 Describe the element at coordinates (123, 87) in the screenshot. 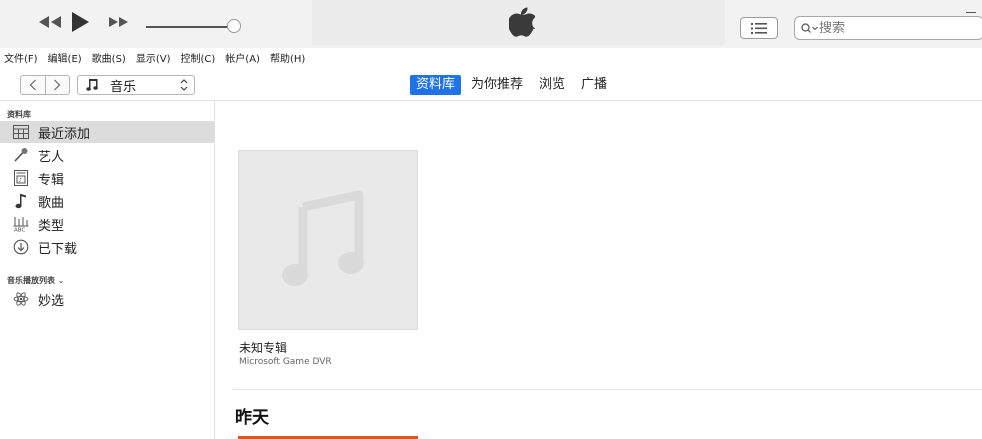

I see `media-kind-label: 音乐` at that location.